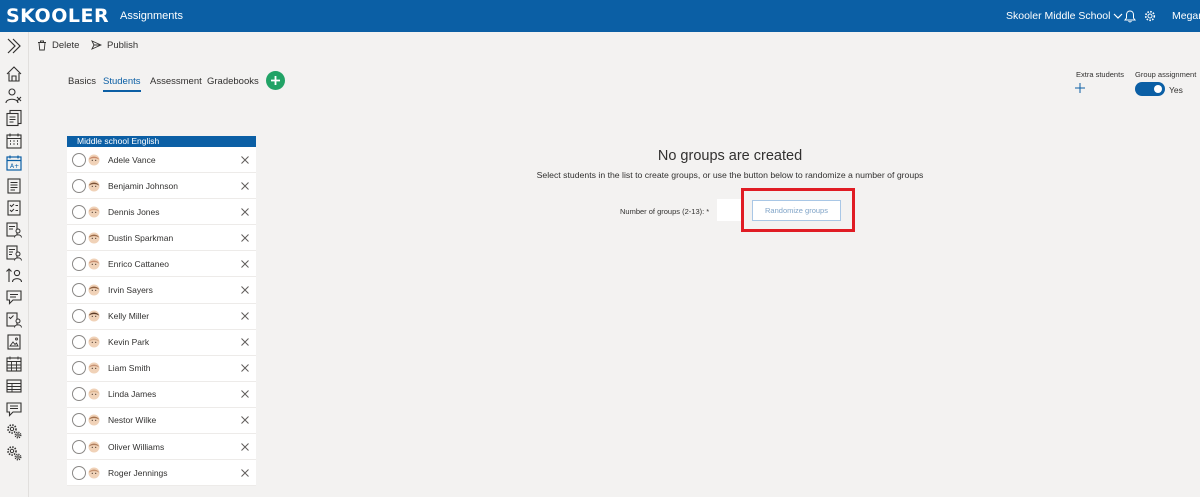  What do you see at coordinates (14, 96) in the screenshot?
I see `user-remove-icon` at bounding box center [14, 96].